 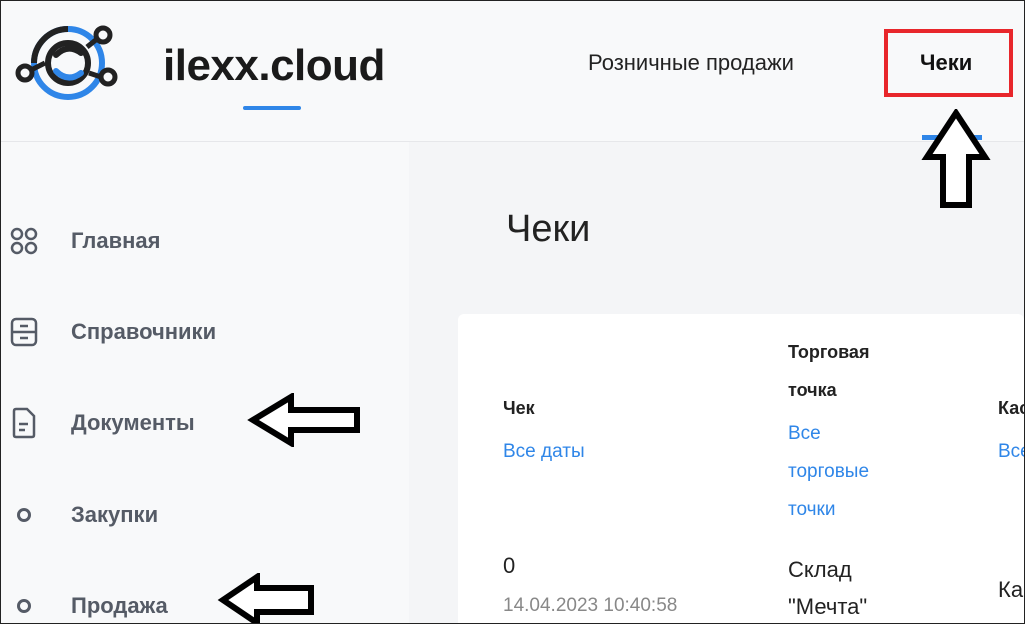 What do you see at coordinates (956, 158) in the screenshot?
I see `up-arrow-annotation` at bounding box center [956, 158].